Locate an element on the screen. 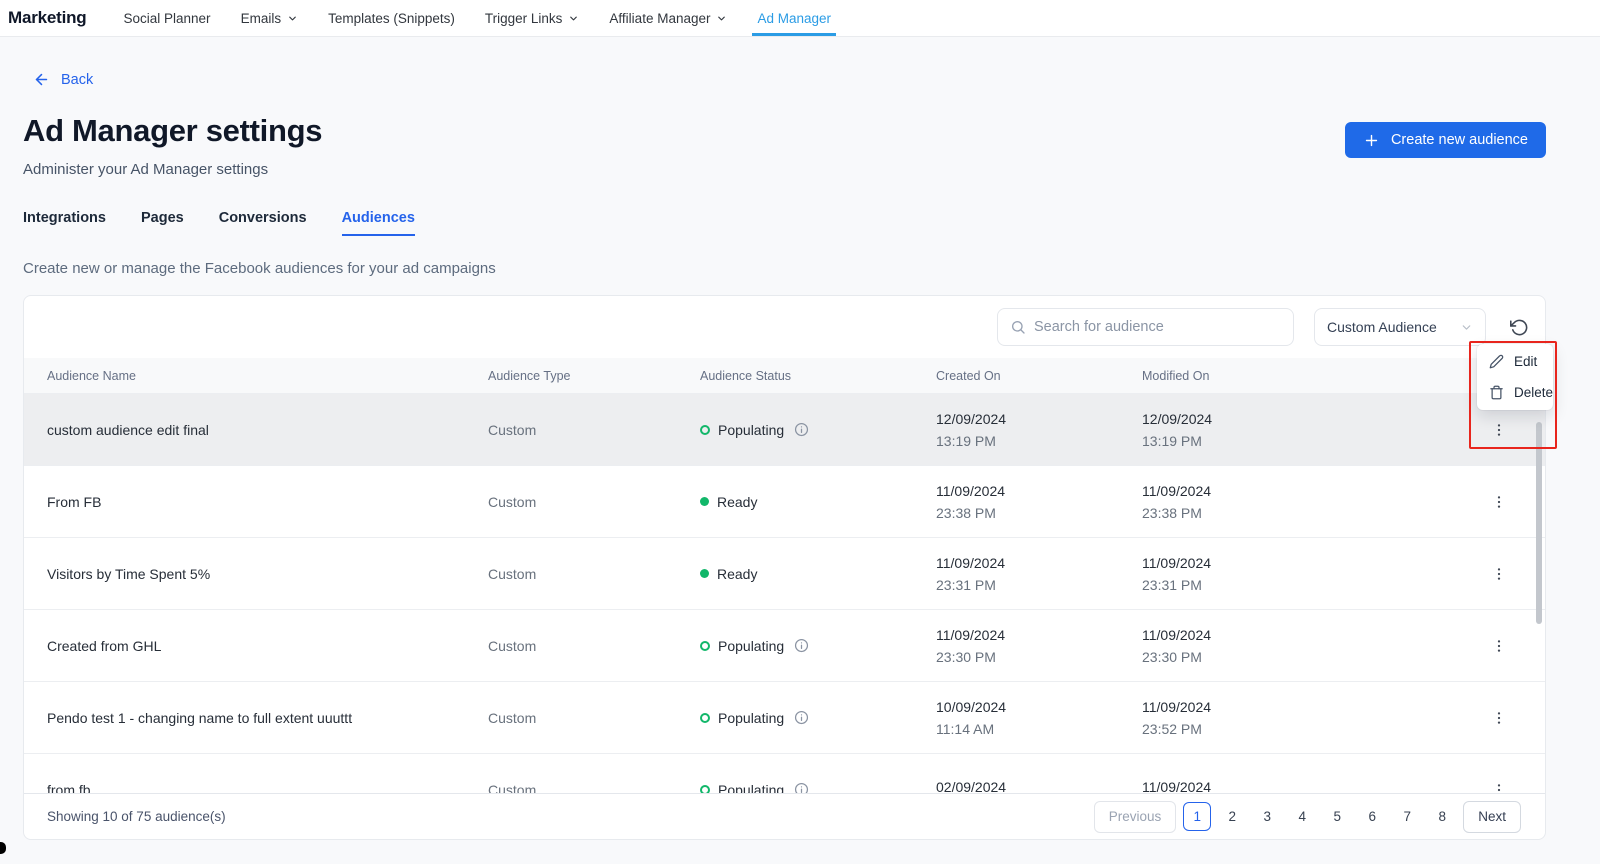 This screenshot has height=864, width=1600. column-header-modified-on: Modified On is located at coordinates (1176, 375).